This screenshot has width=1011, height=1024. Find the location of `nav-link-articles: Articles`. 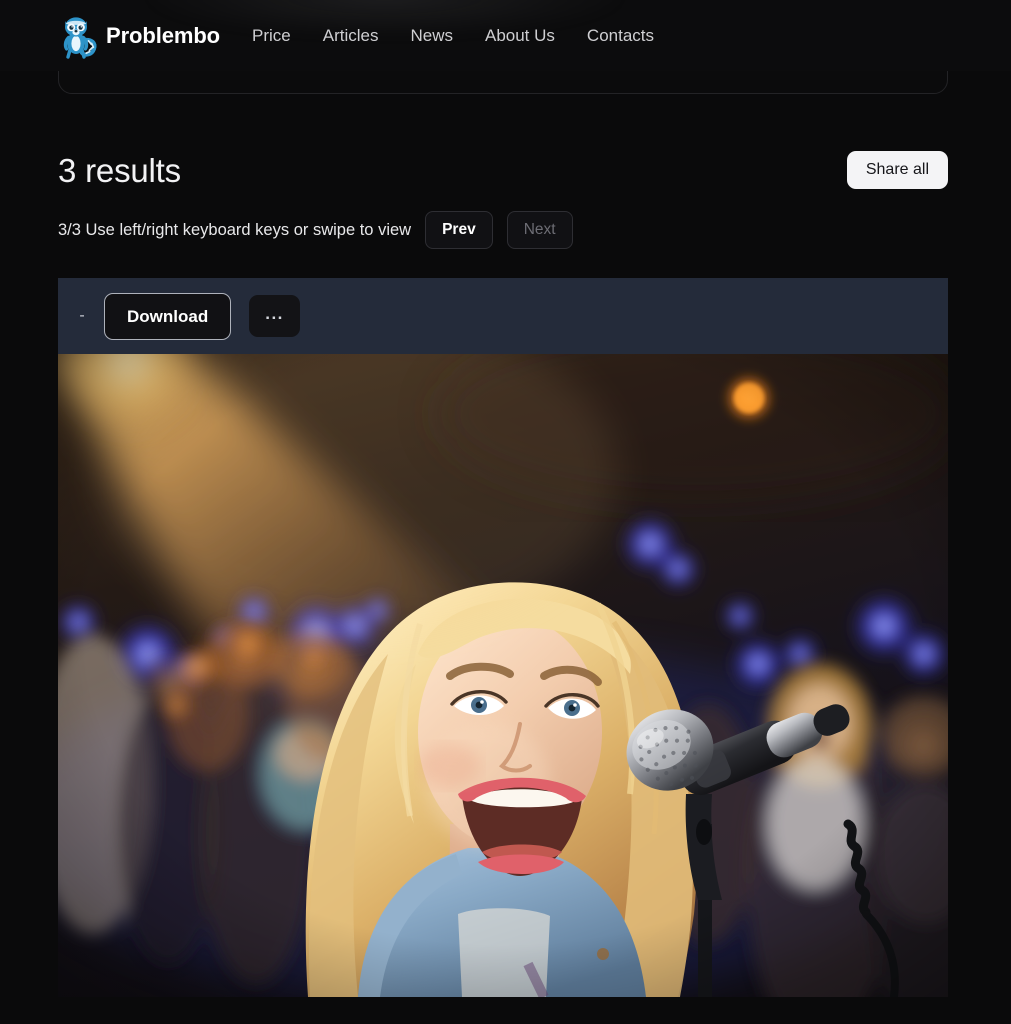

nav-link-articles: Articles is located at coordinates (351, 35).